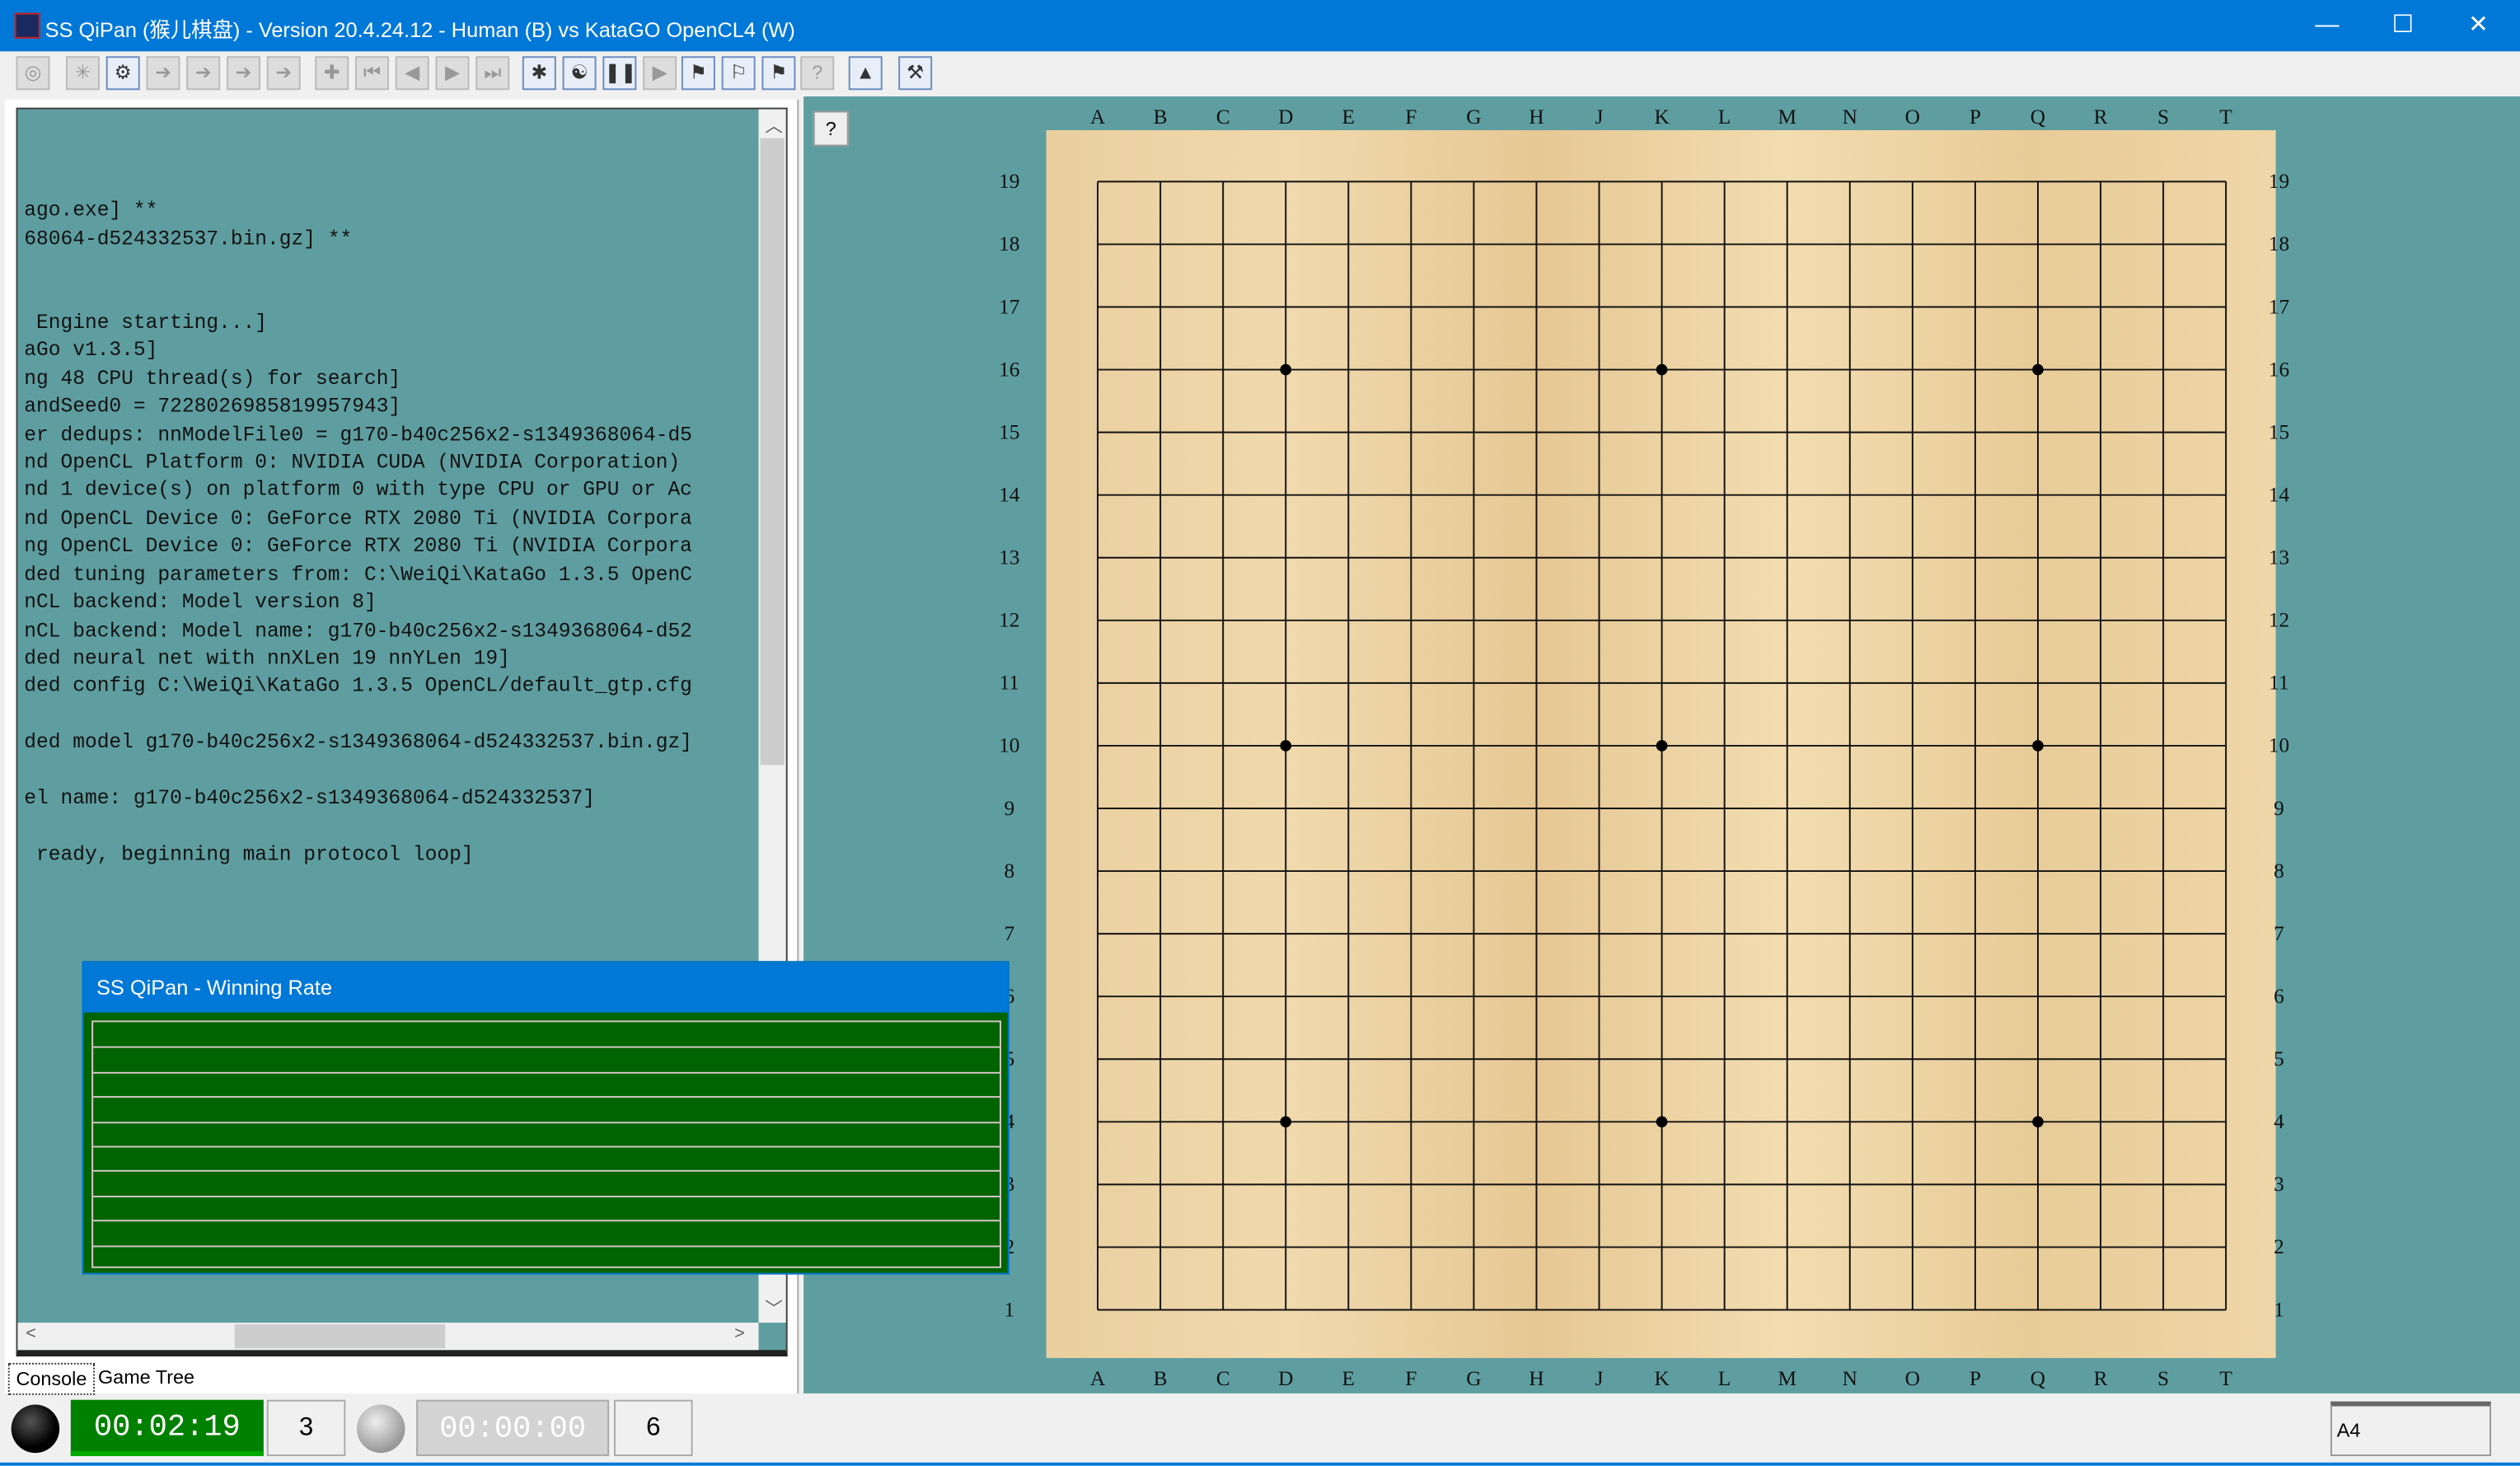  What do you see at coordinates (1009, 369) in the screenshot?
I see `left-row-label: 16` at bounding box center [1009, 369].